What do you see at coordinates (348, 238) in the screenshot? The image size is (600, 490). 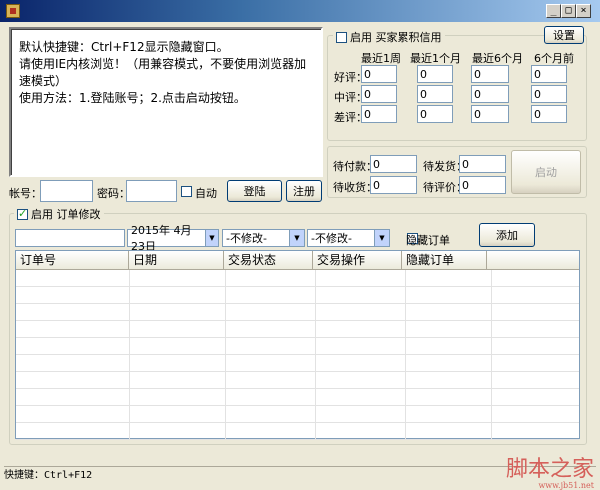 I see `order-action-select: -不修改- ▼` at bounding box center [348, 238].